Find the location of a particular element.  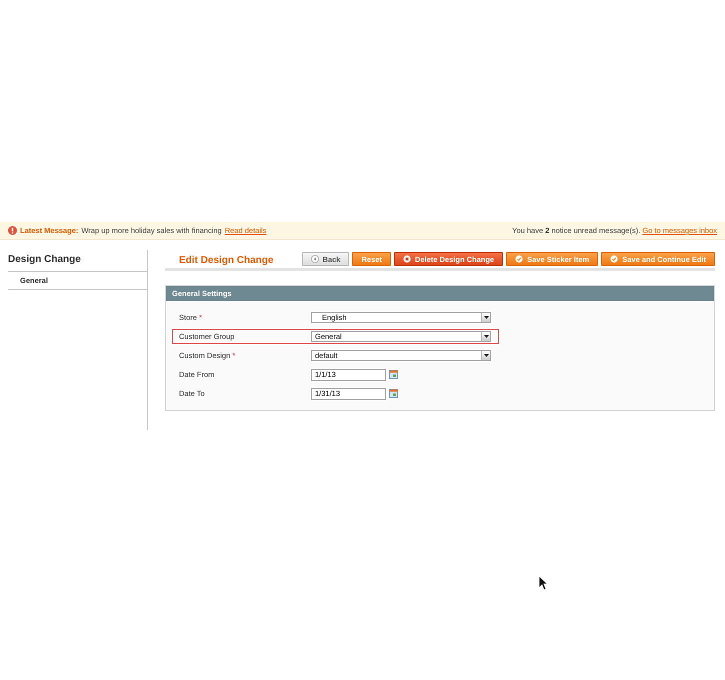

sidebar-title: Design Change is located at coordinates (77, 261).